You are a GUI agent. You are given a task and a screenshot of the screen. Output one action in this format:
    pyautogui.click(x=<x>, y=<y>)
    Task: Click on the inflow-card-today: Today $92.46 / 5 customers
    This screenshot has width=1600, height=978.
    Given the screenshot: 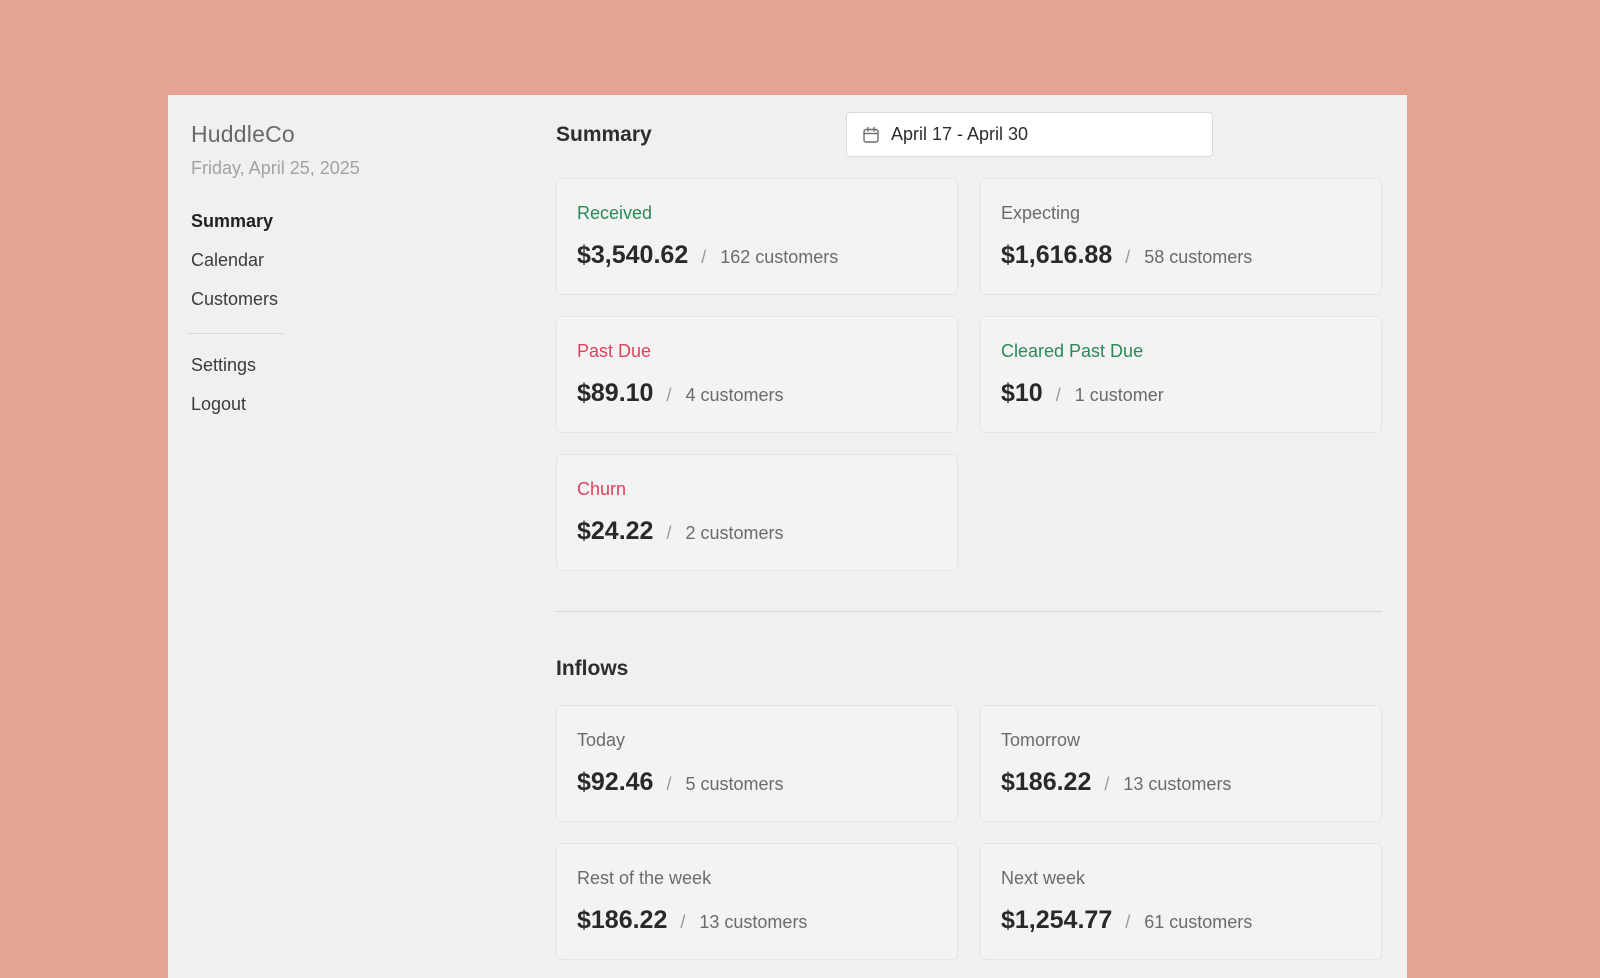 What is the action you would take?
    pyautogui.click(x=757, y=763)
    